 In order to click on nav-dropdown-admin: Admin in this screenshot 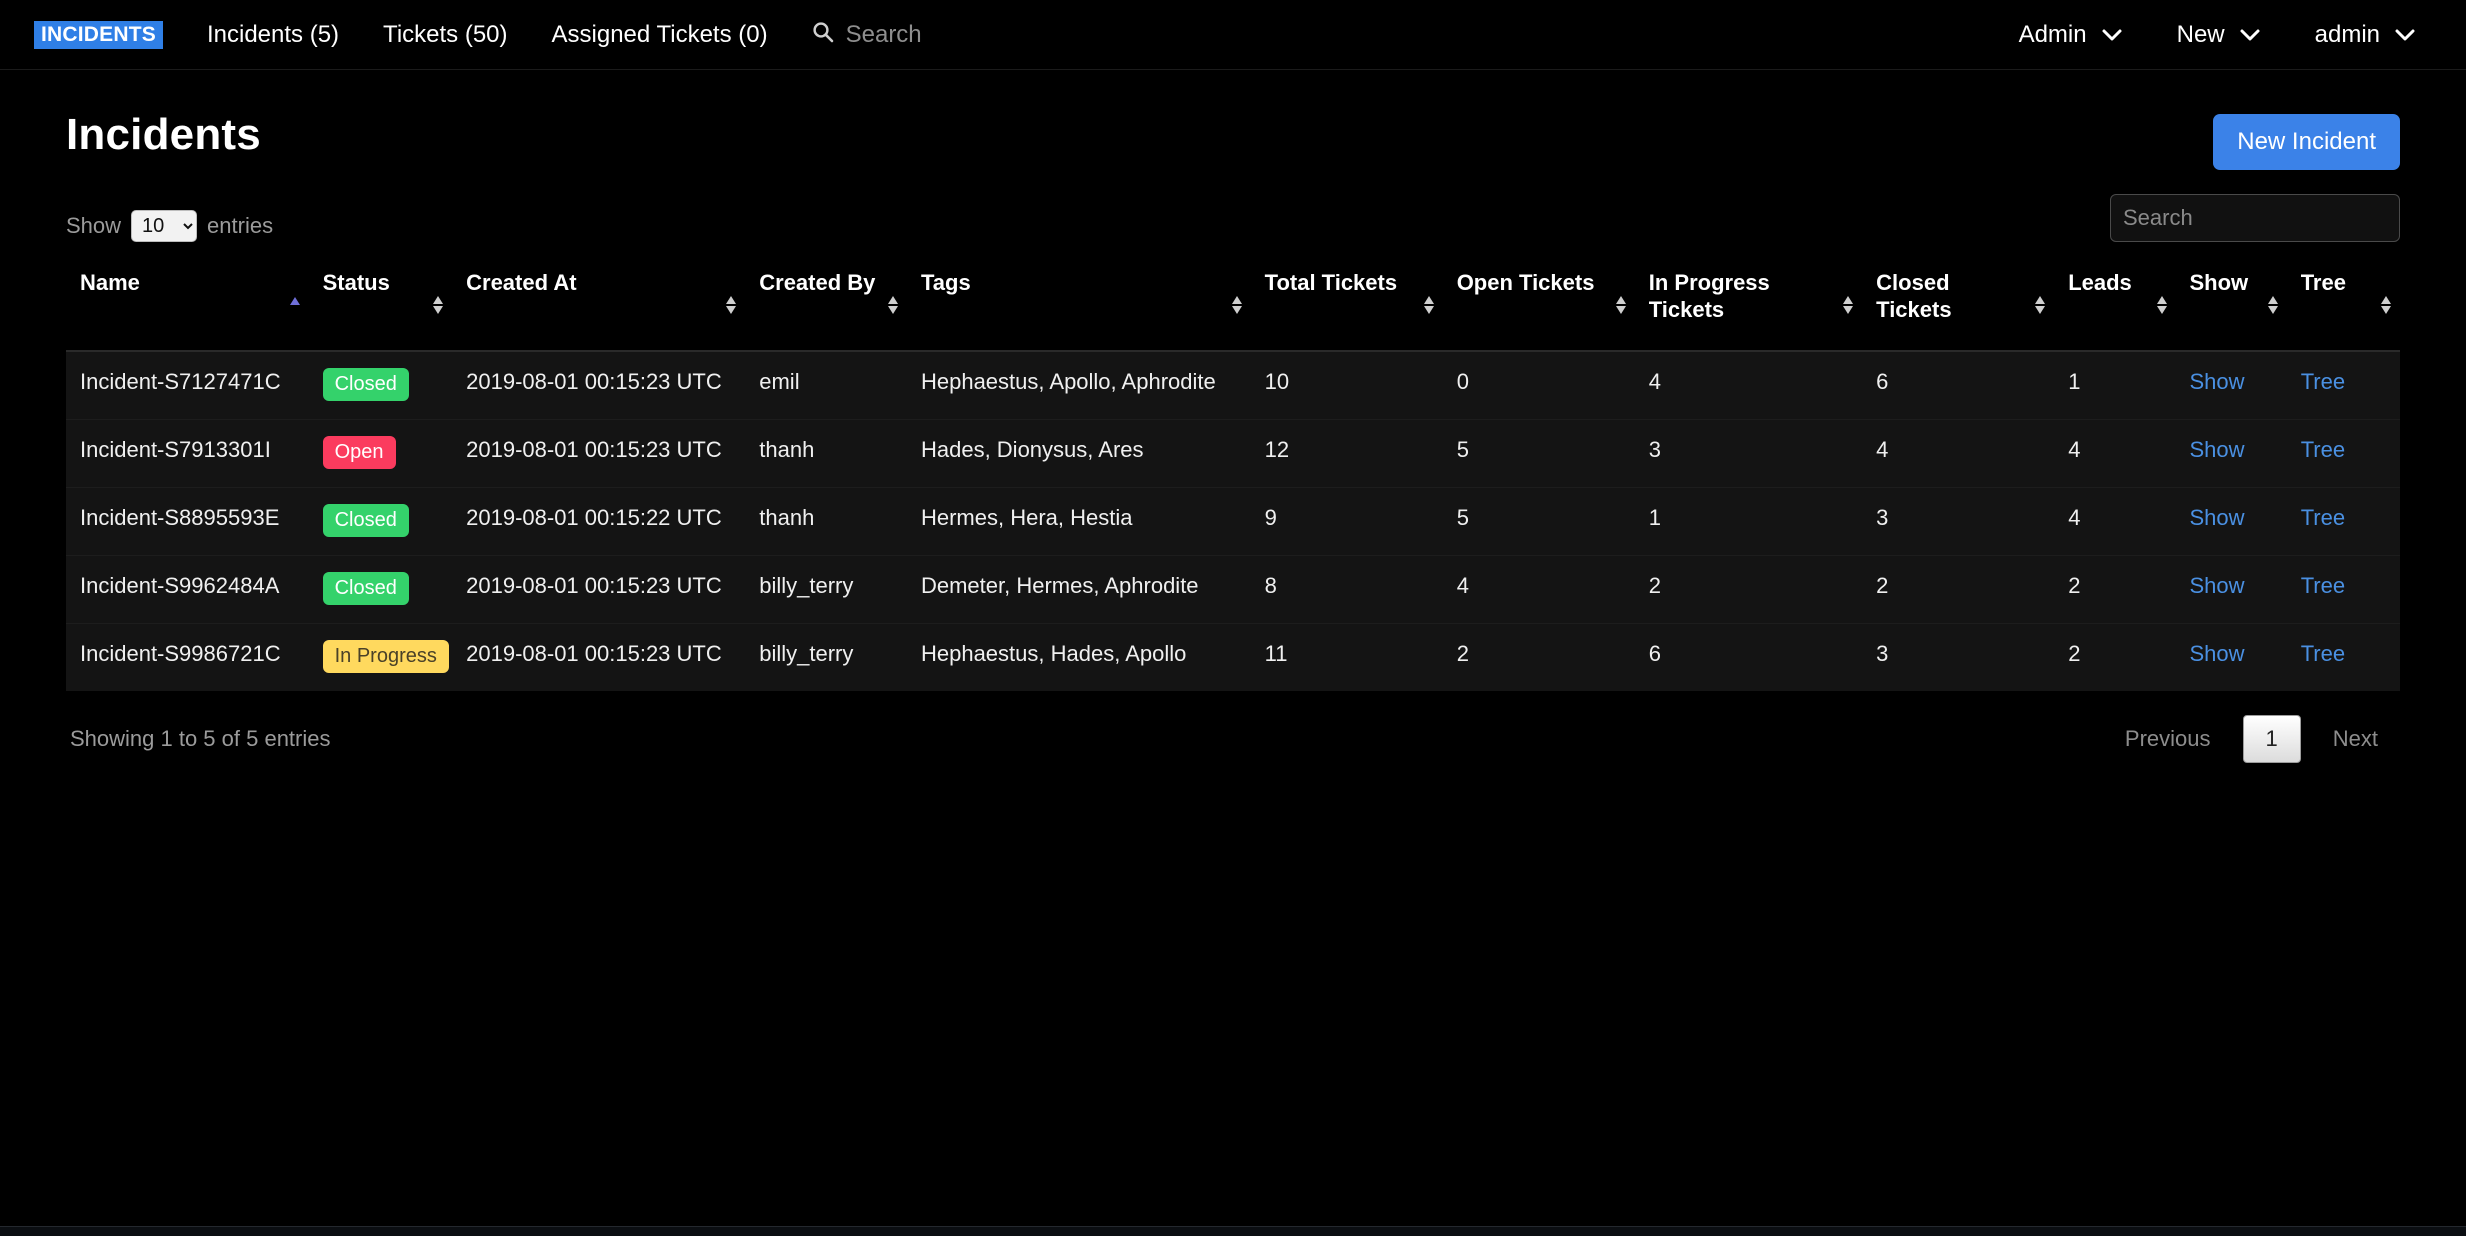, I will do `click(2071, 35)`.